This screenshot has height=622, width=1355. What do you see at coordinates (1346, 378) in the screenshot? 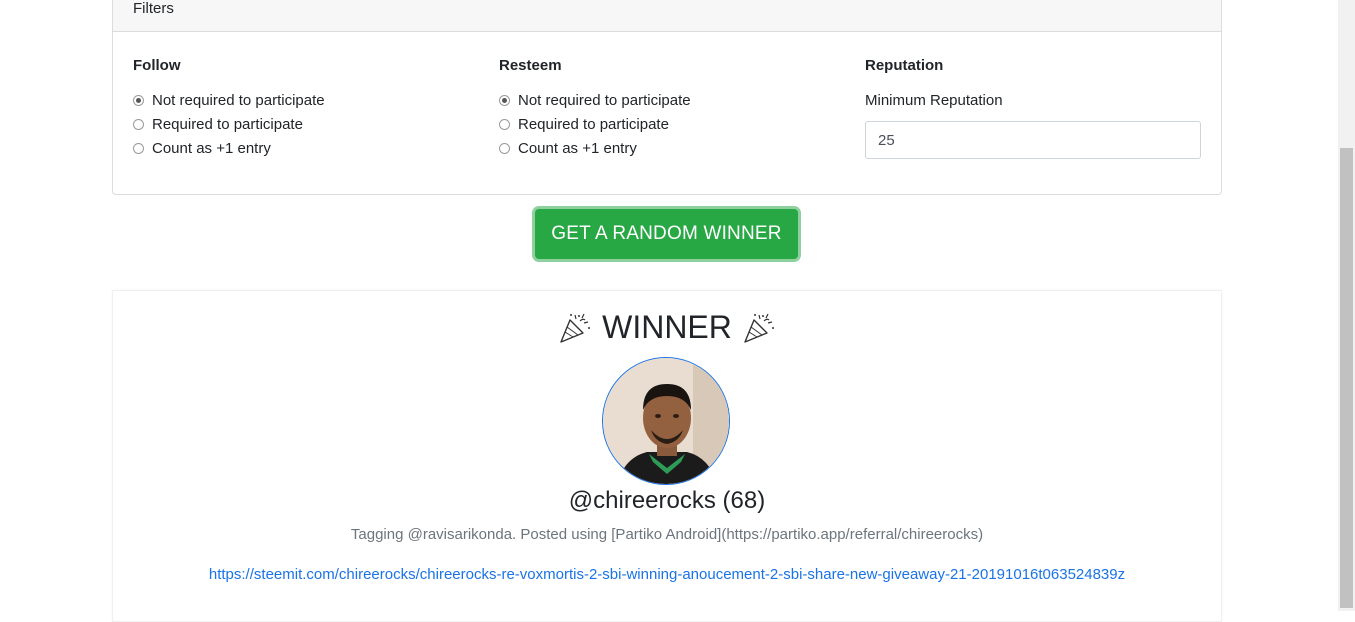
I see `scrollbar-thumb` at bounding box center [1346, 378].